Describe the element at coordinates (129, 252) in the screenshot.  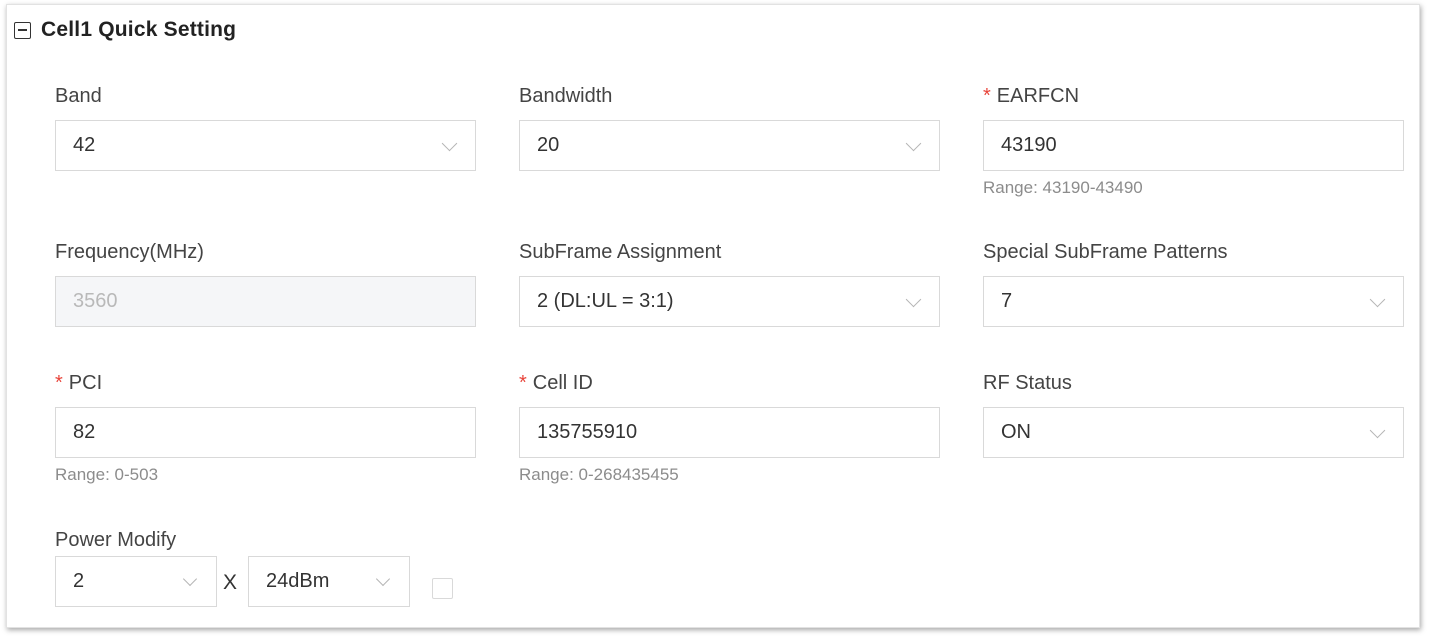
I see `frequency-label: Frequency(MHz)` at that location.